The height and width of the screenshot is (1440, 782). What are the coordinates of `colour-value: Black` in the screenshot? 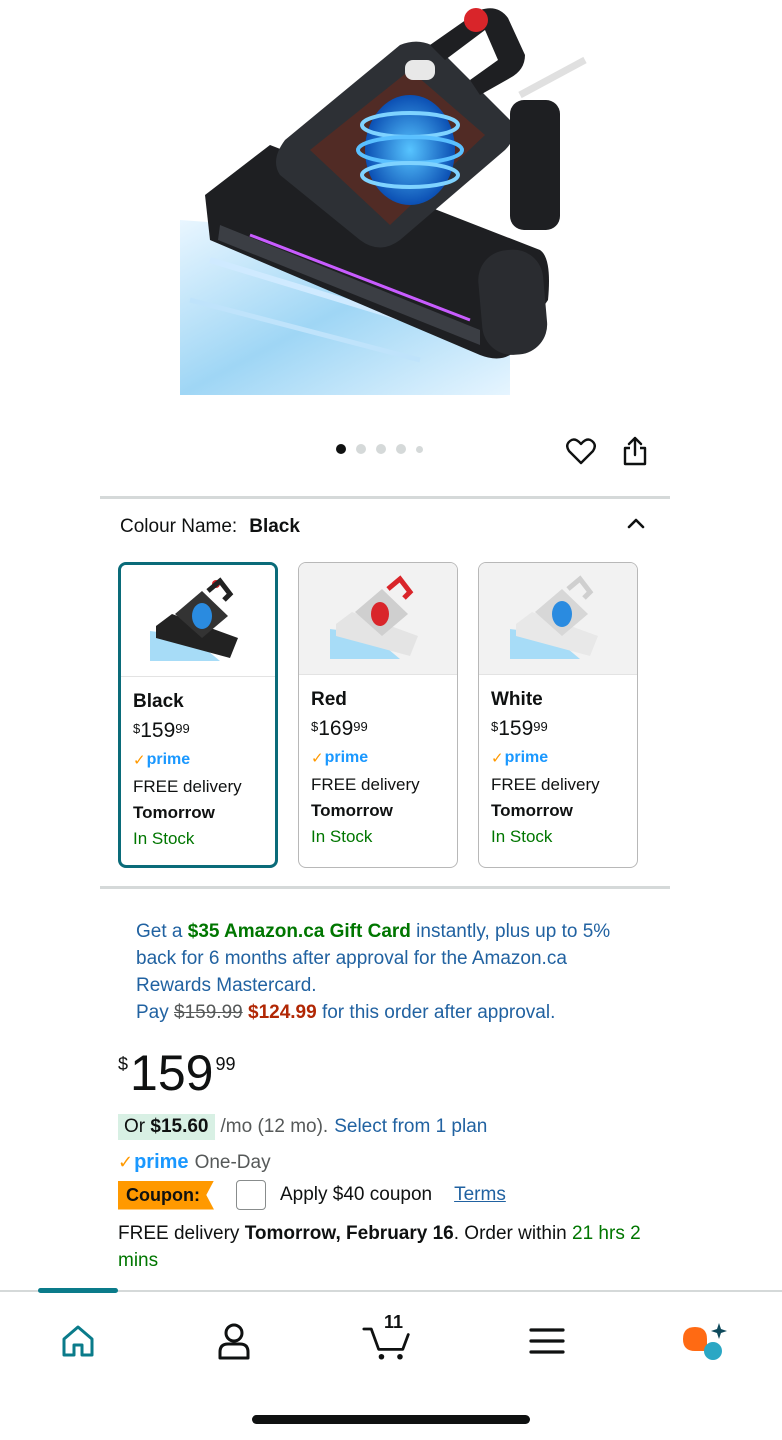 It's located at (274, 526).